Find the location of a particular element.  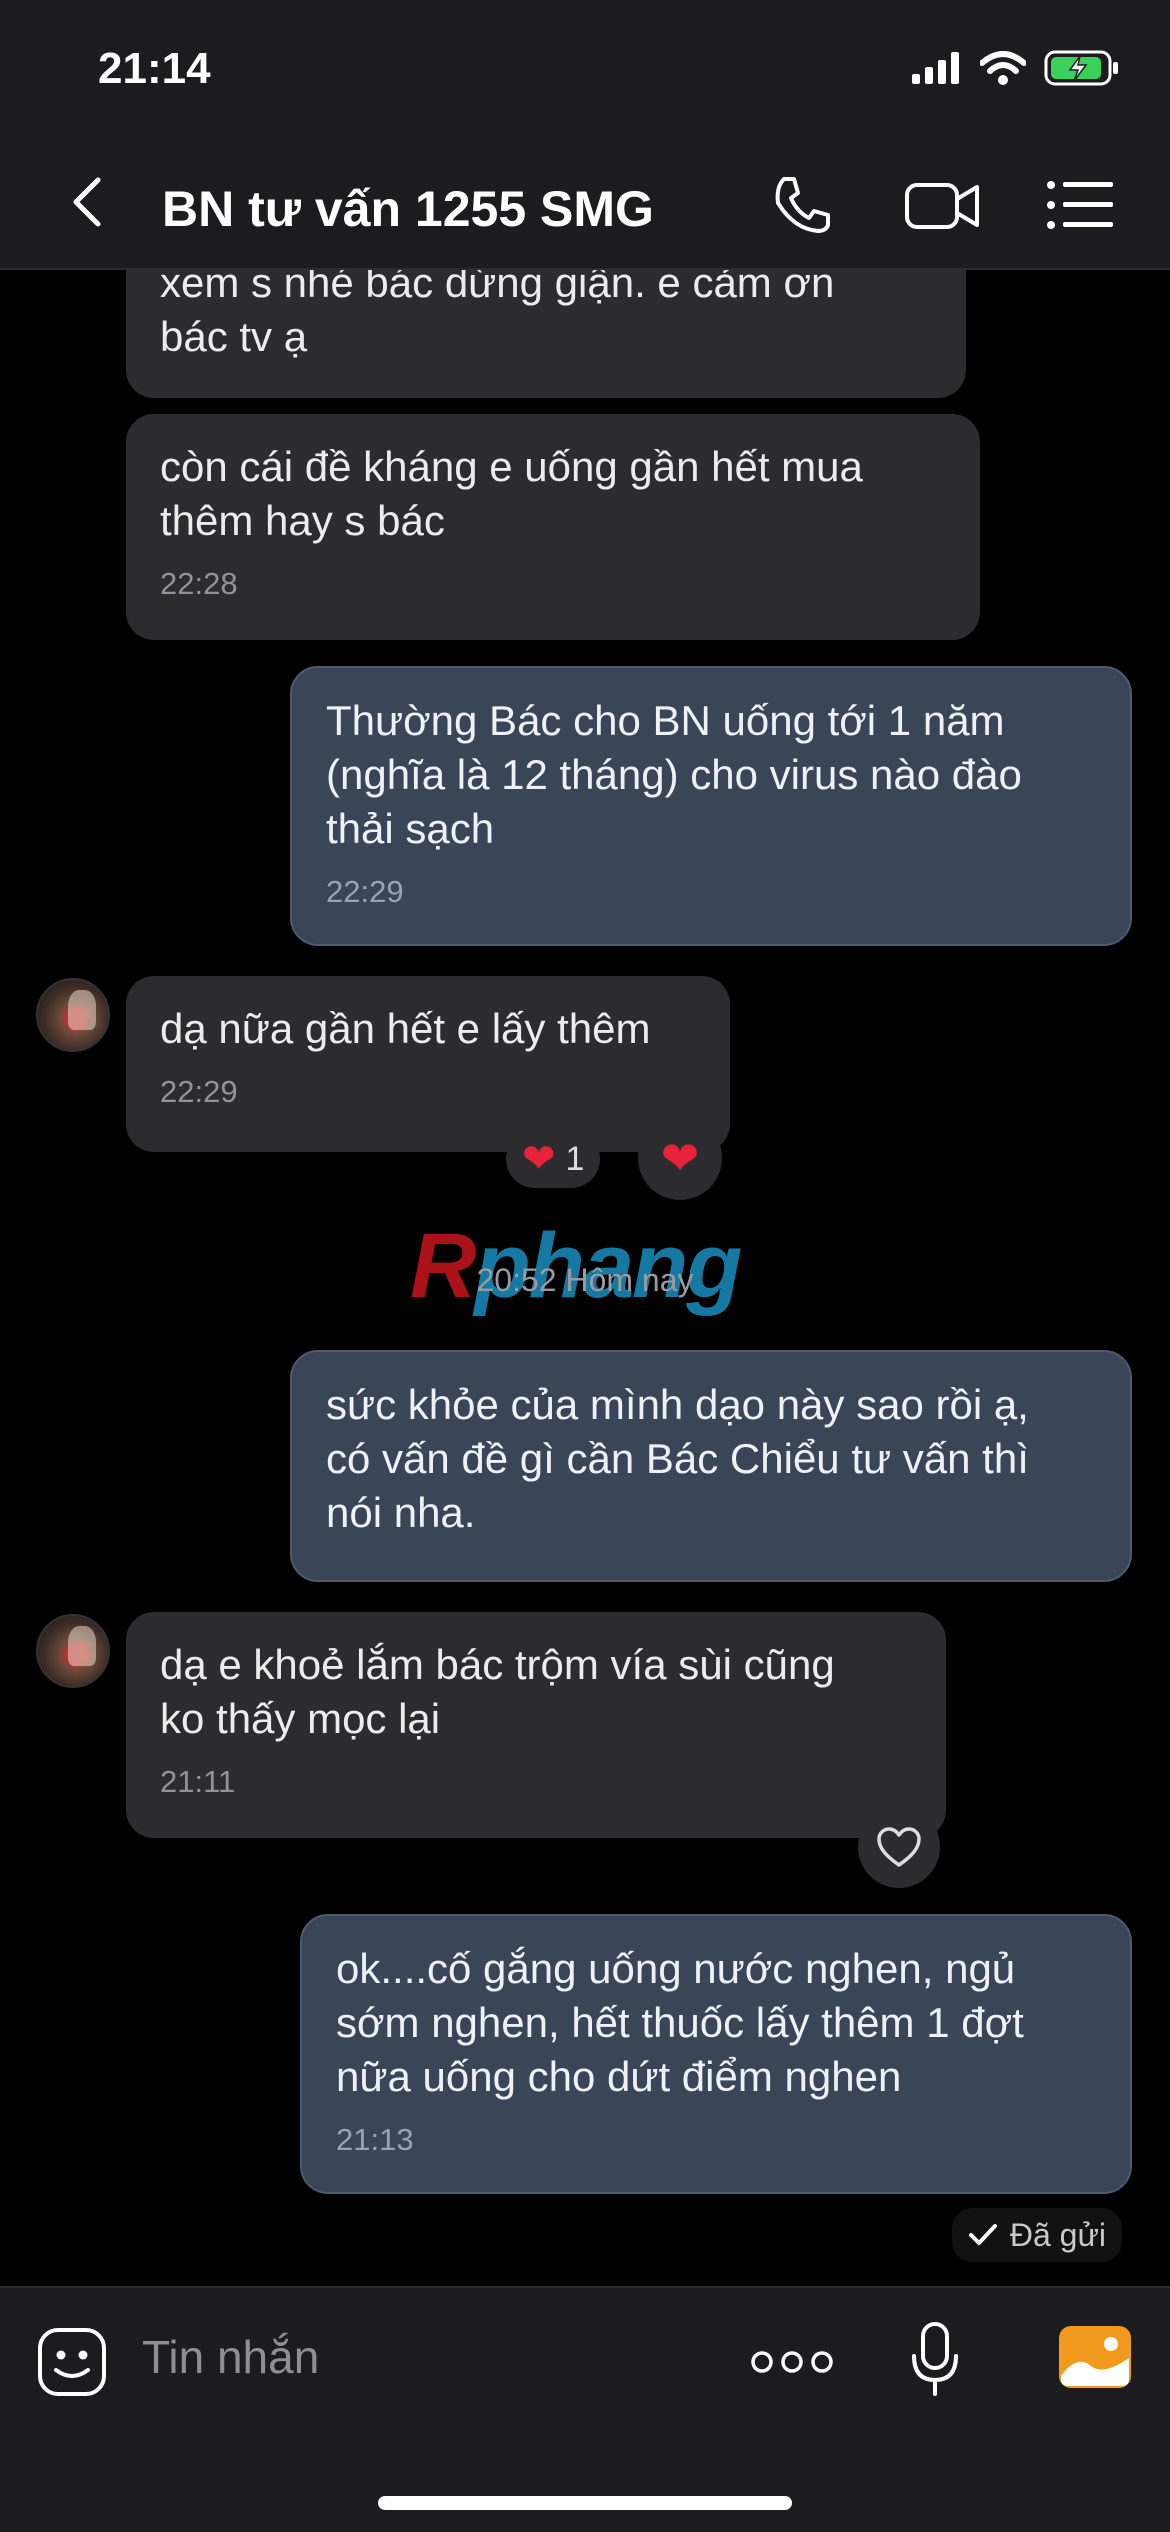

react-button: ❤ is located at coordinates (680, 1158).